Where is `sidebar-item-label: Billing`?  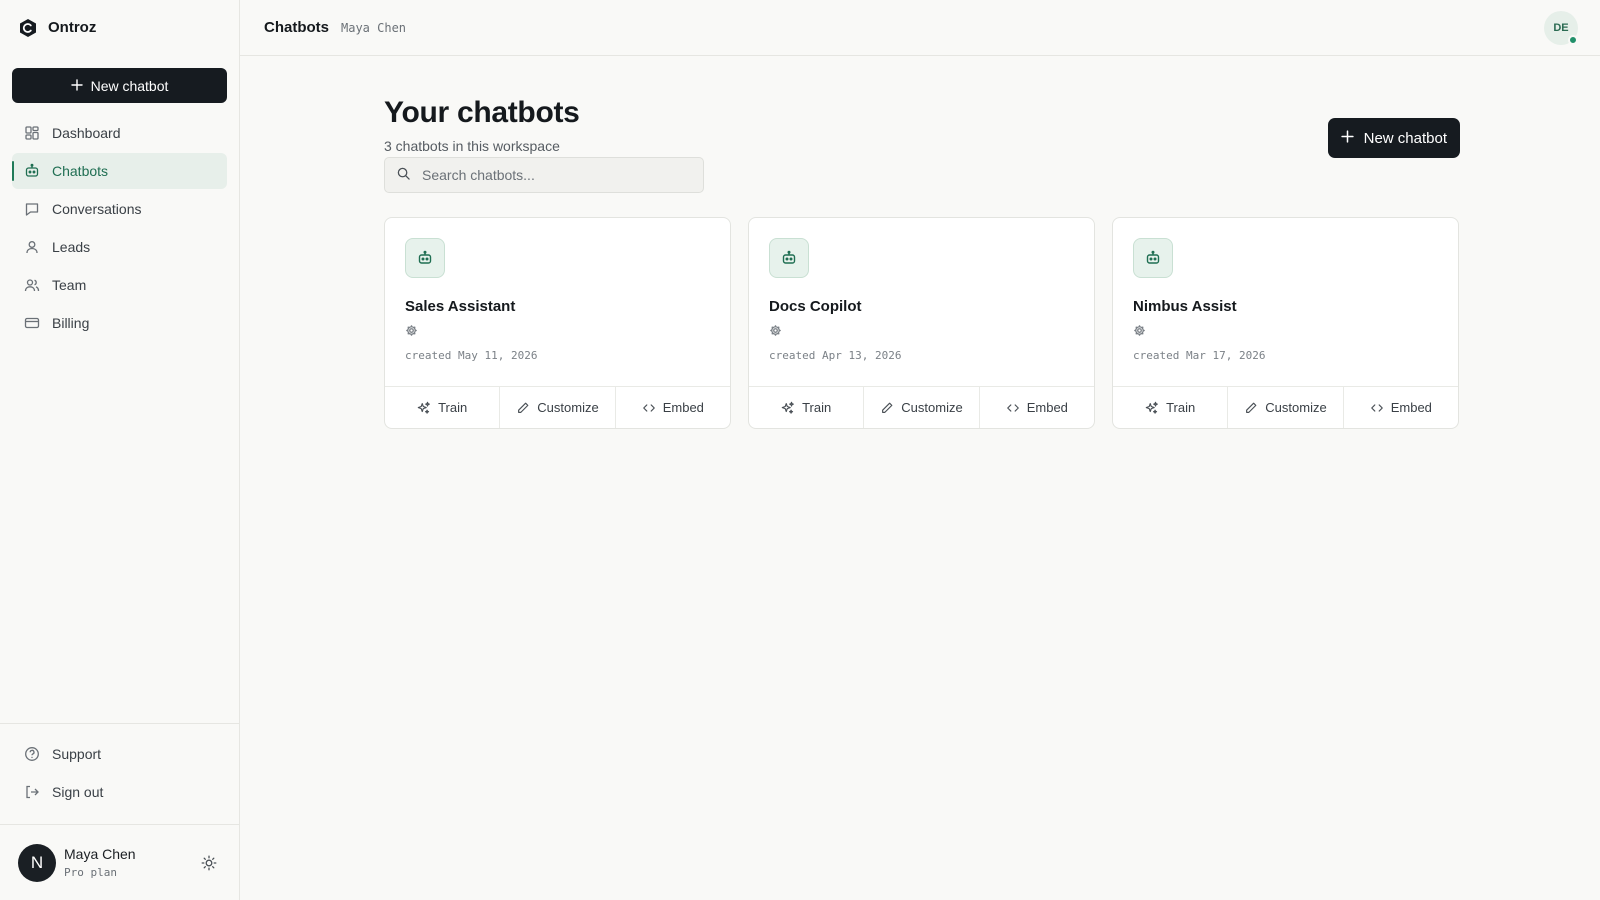
sidebar-item-label: Billing is located at coordinates (71, 323).